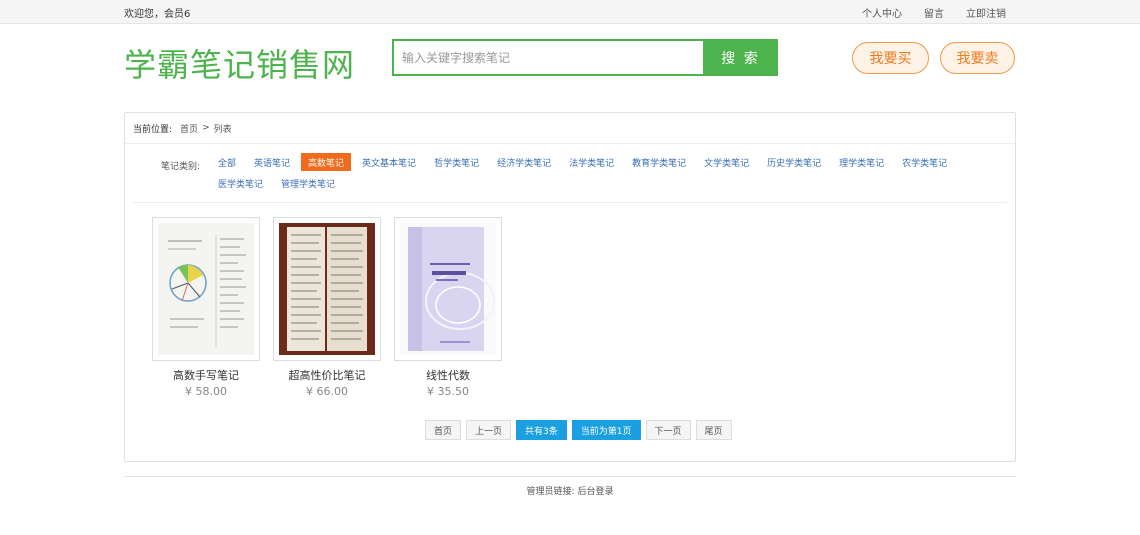  I want to click on handwritten-notes-image, so click(206, 289).